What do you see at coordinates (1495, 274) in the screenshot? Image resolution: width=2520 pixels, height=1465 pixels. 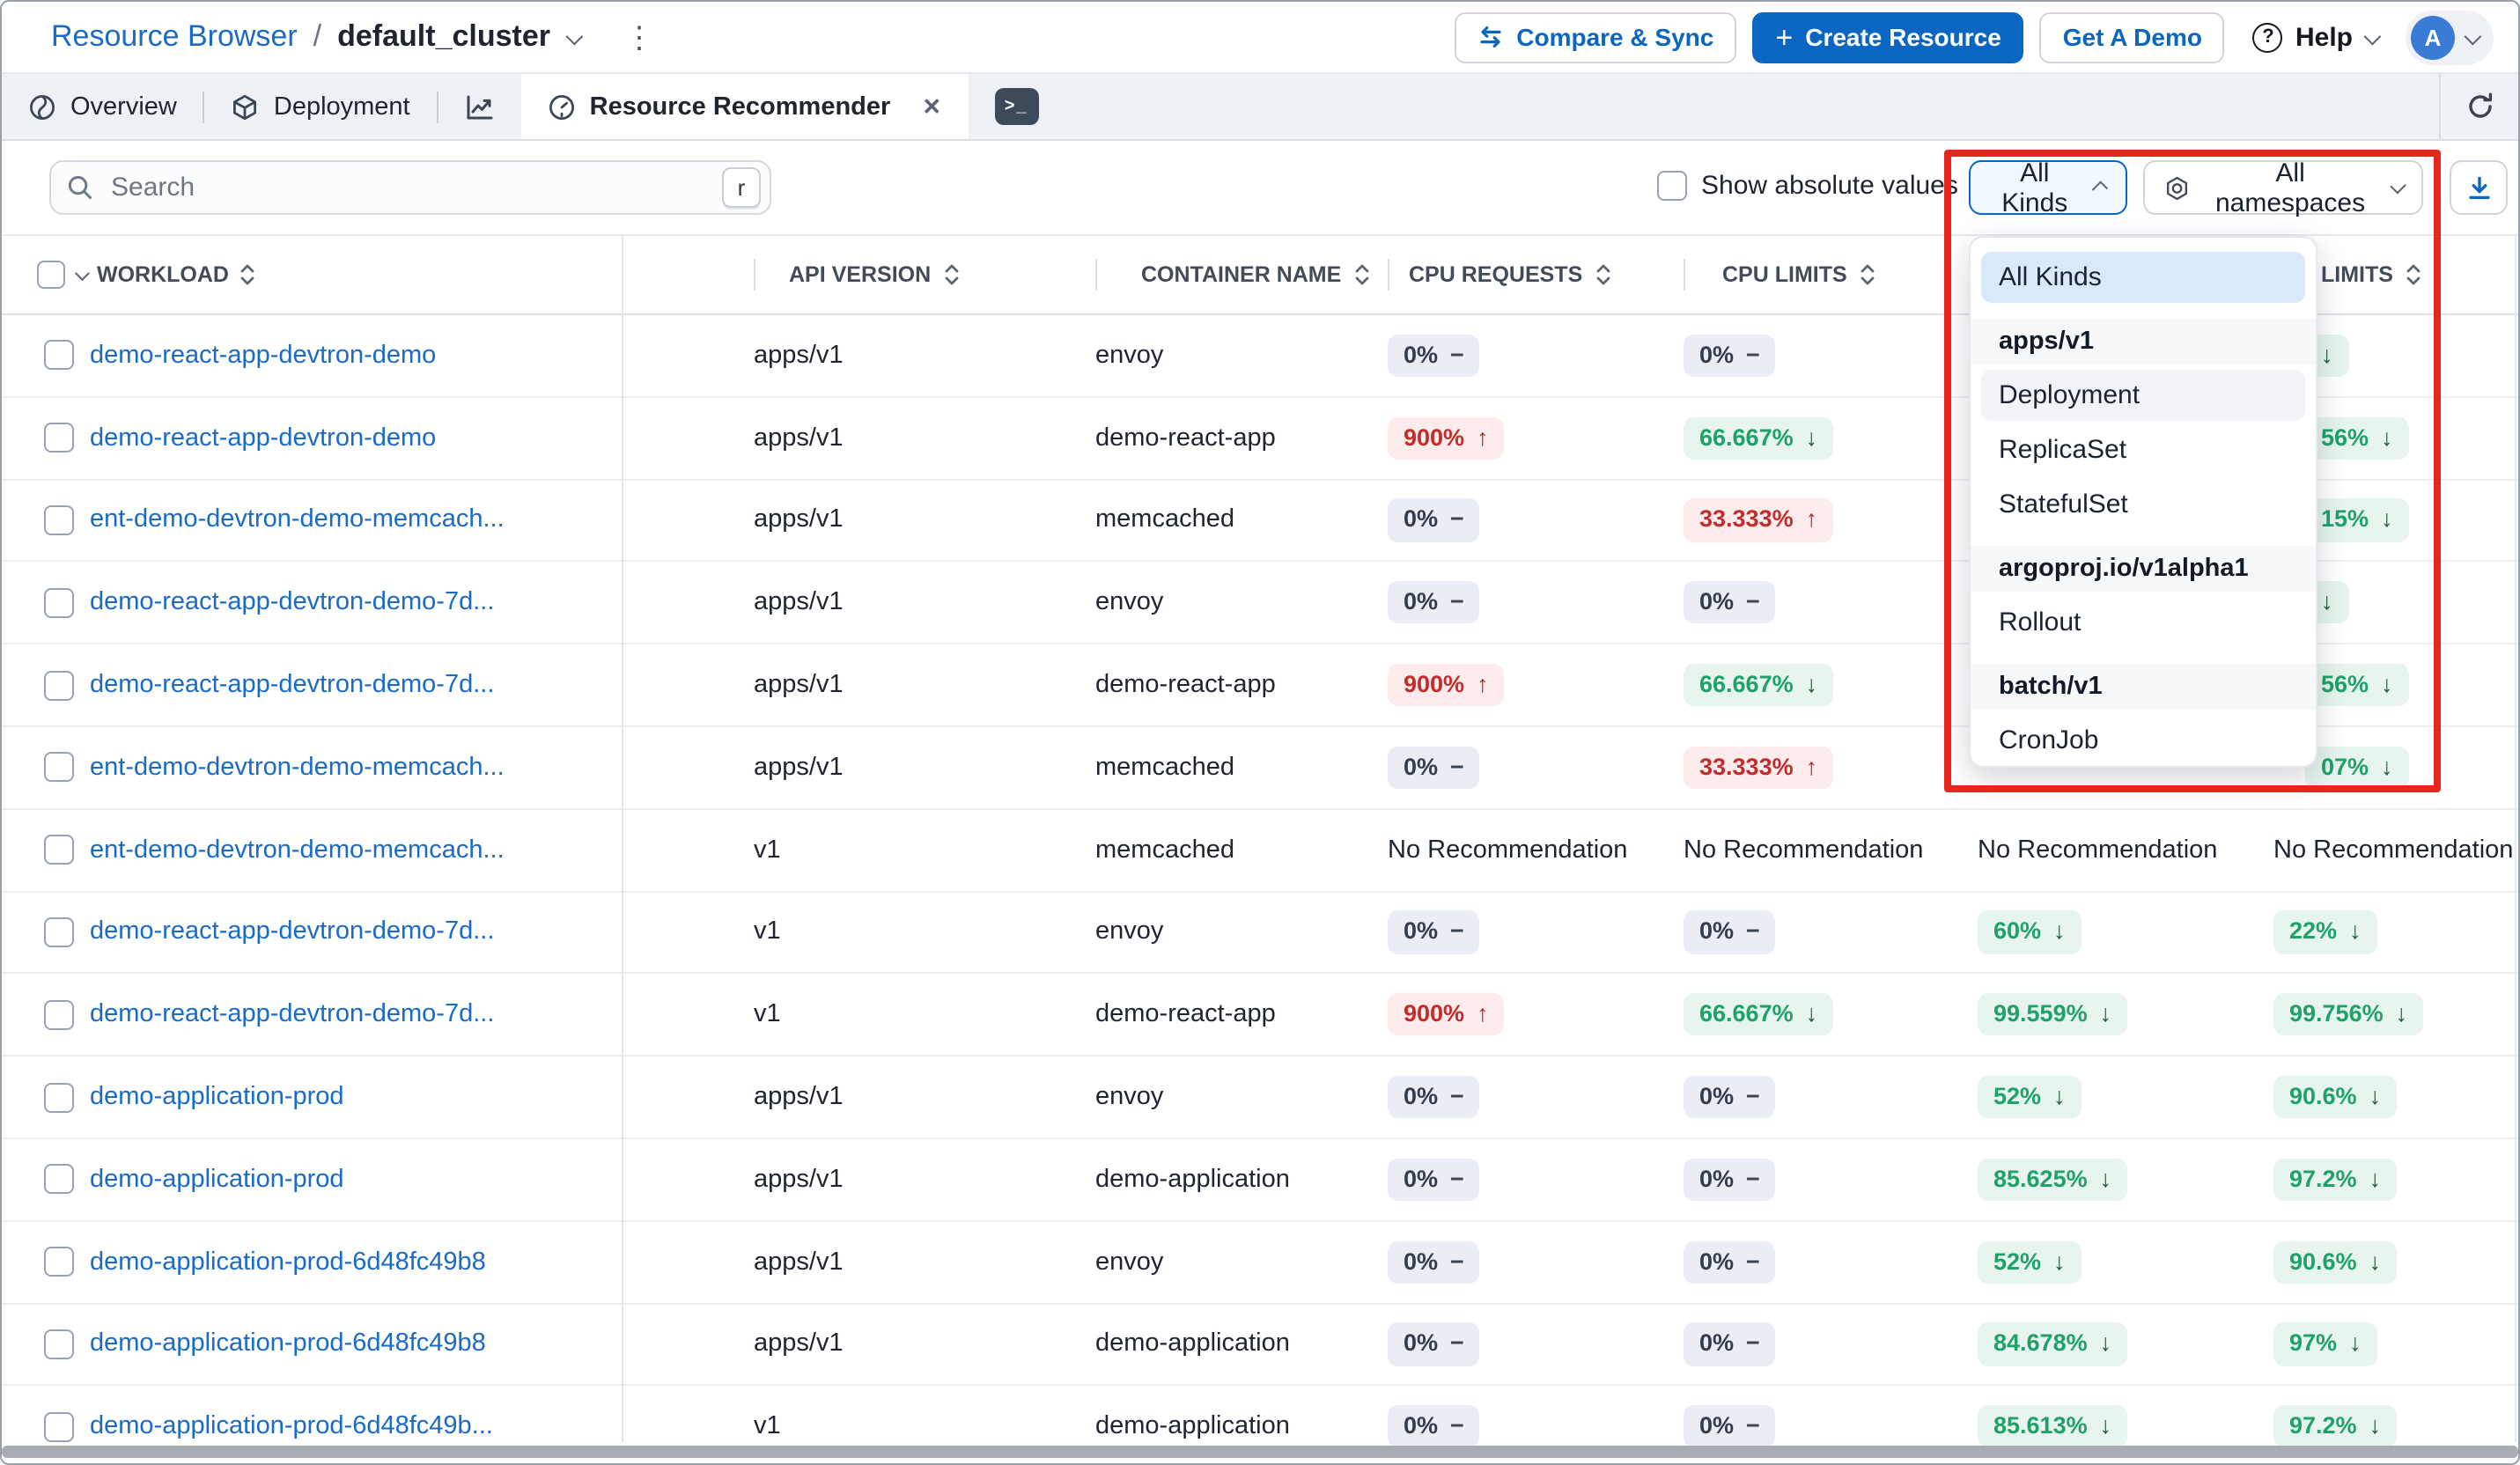 I see `column-cpu-requests: CPU REQUESTS` at bounding box center [1495, 274].